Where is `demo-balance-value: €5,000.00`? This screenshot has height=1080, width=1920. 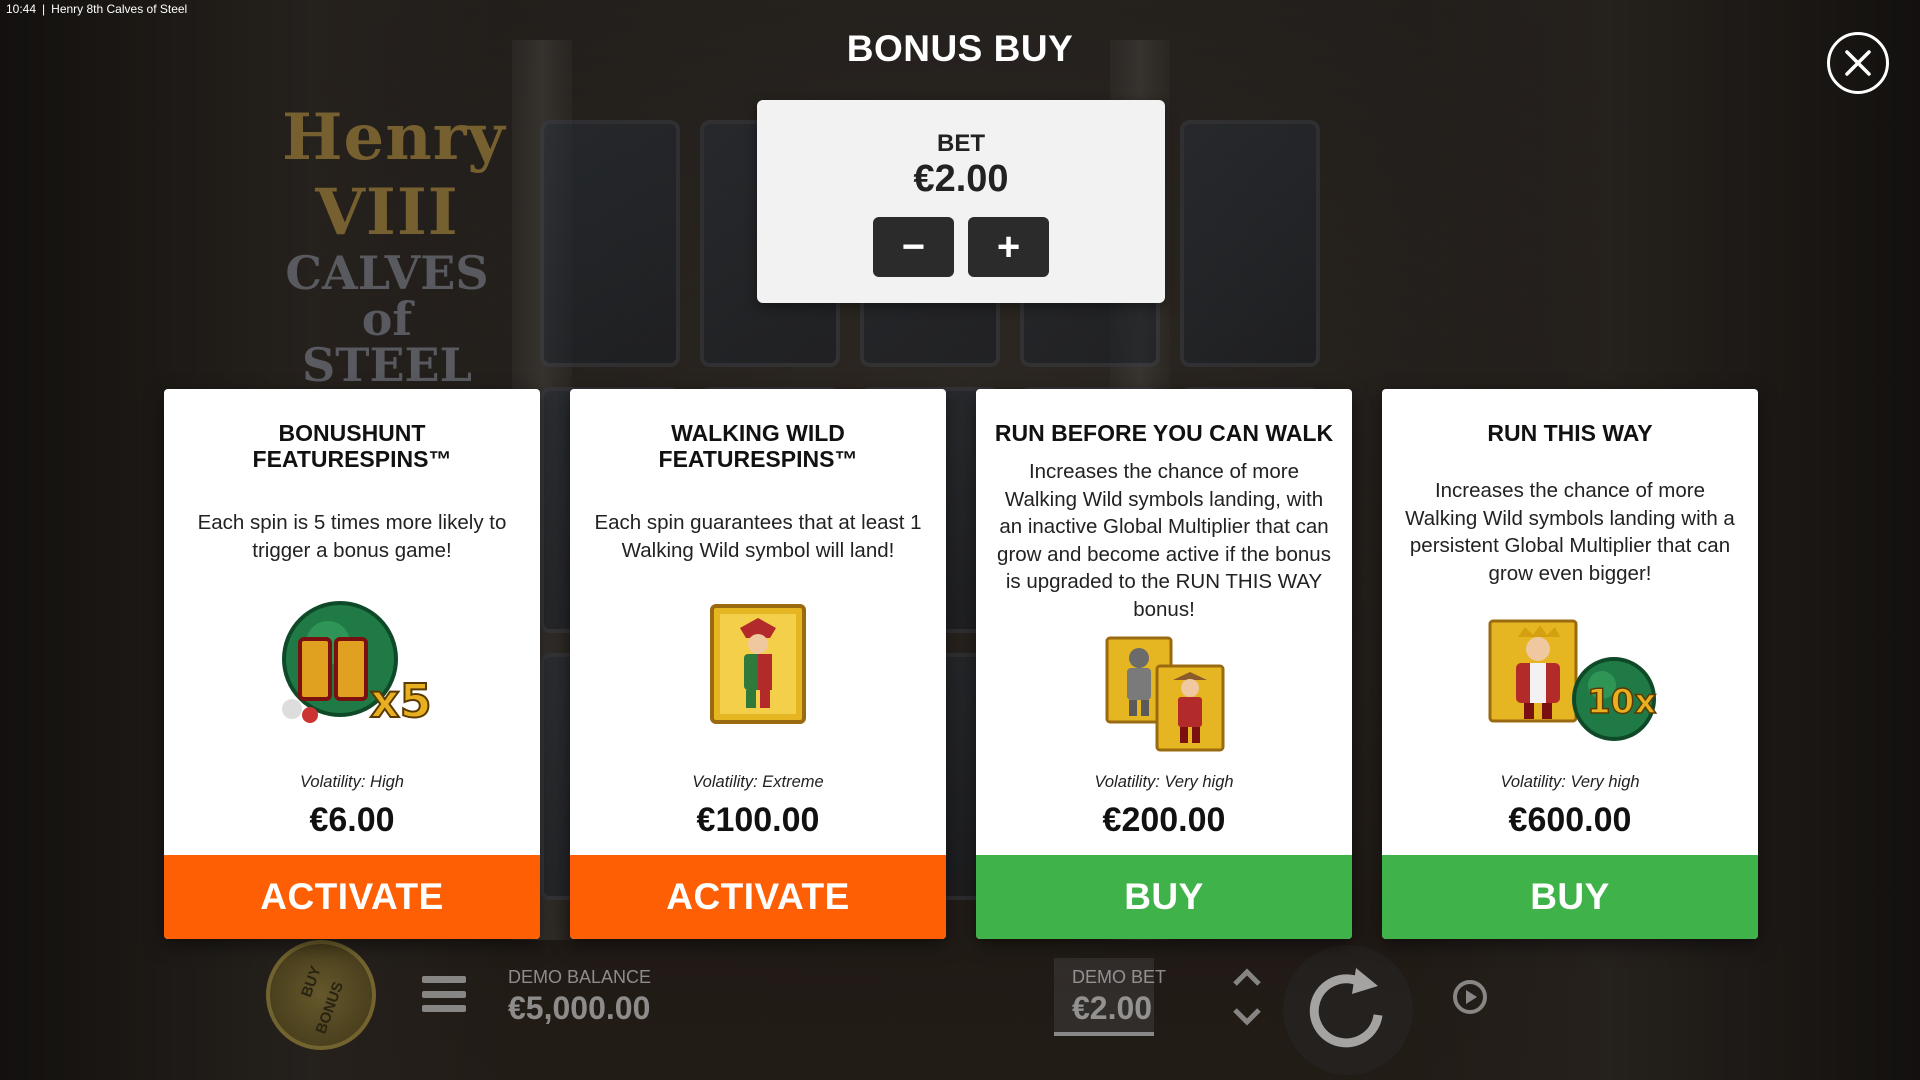
demo-balance-value: €5,000.00 is located at coordinates (579, 1008).